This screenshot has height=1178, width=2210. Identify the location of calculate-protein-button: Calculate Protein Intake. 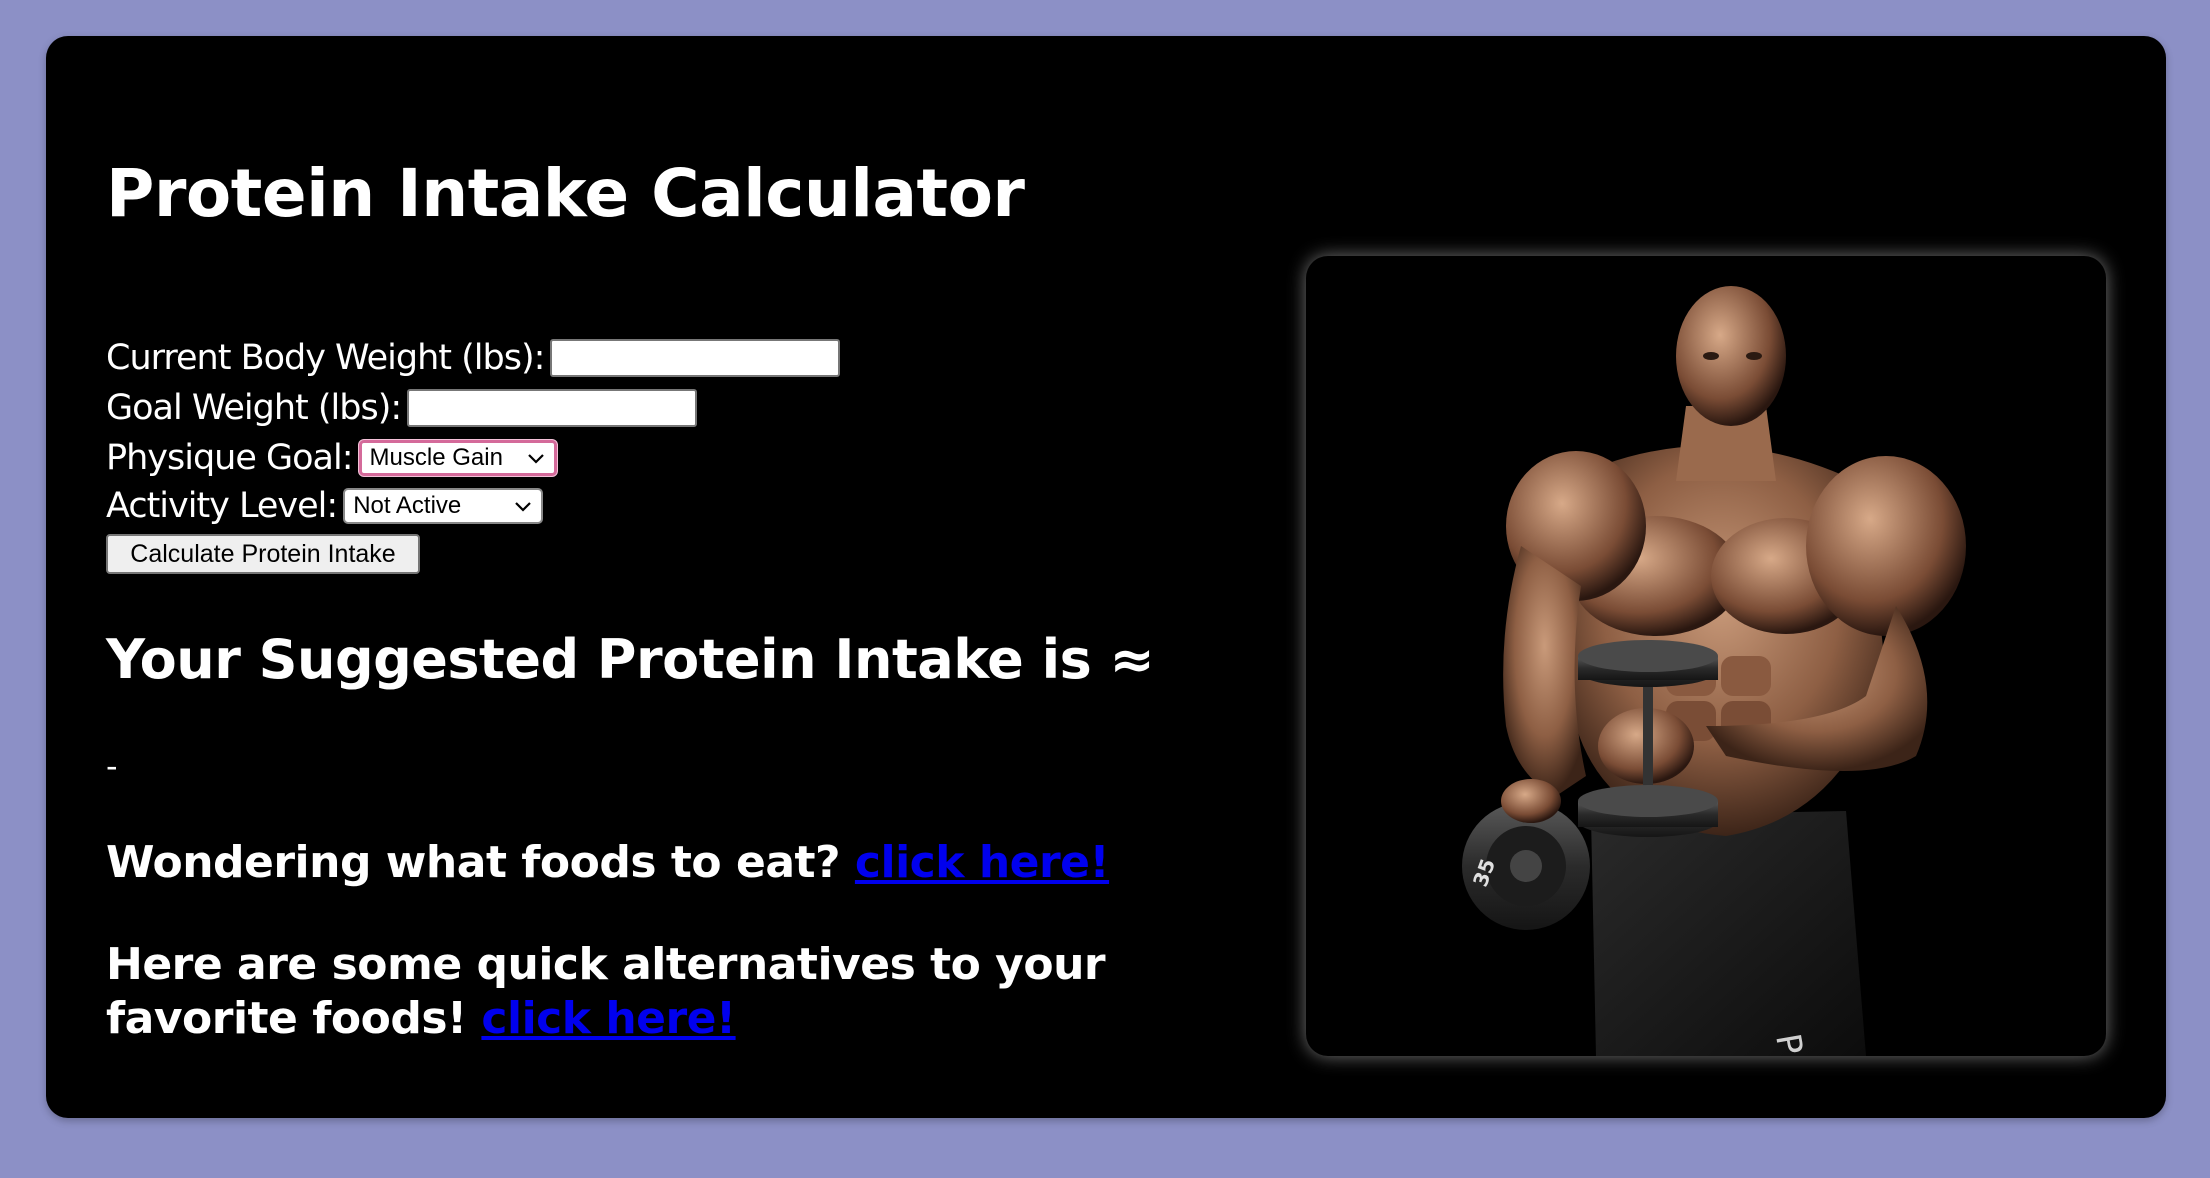
(263, 554).